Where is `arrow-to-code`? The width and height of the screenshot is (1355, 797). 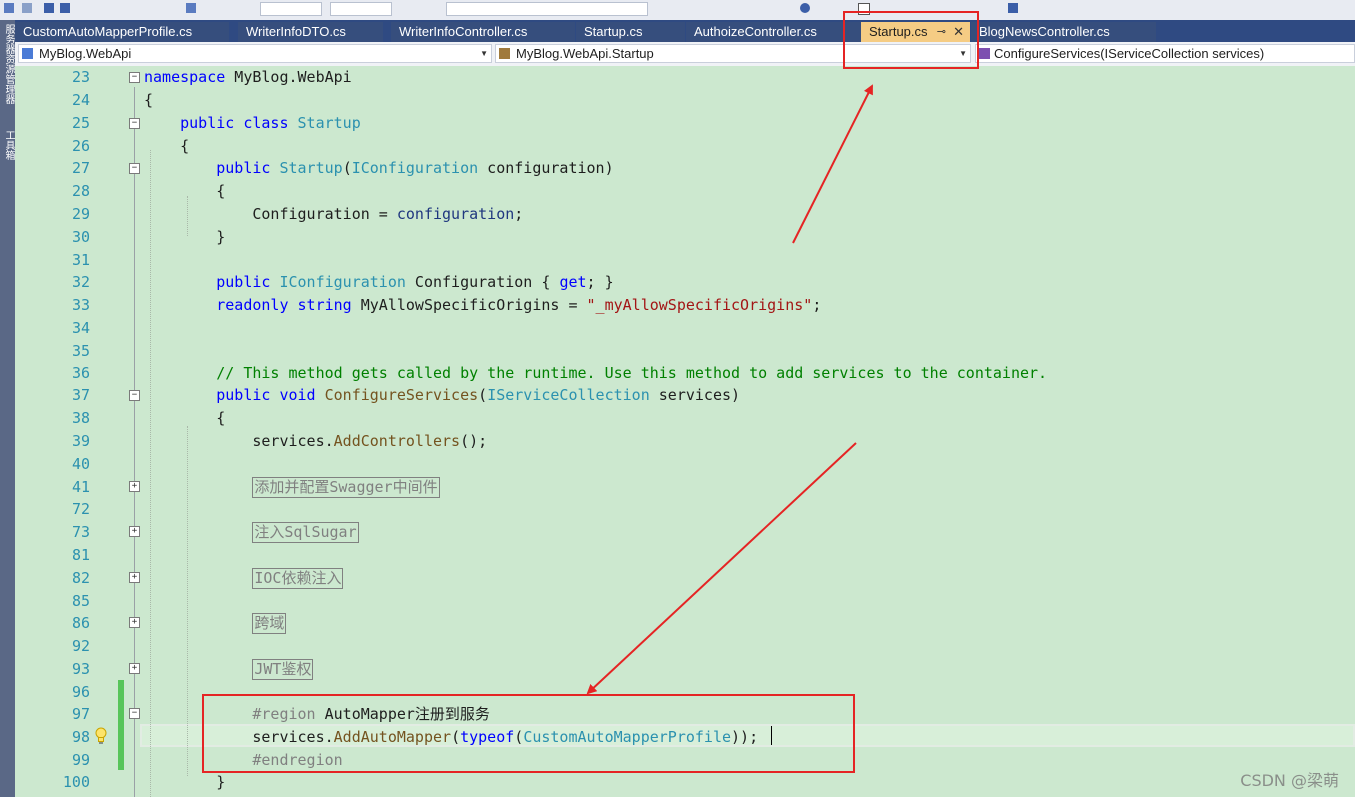
arrow-to-code is located at coordinates (721, 568).